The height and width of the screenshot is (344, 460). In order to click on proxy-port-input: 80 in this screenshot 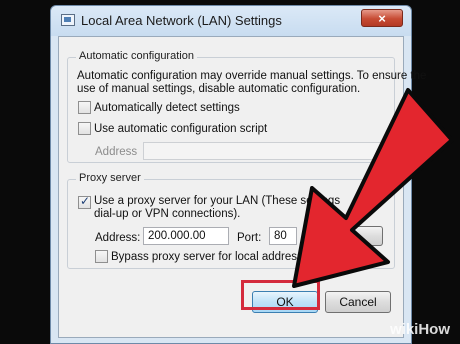, I will do `click(283, 236)`.